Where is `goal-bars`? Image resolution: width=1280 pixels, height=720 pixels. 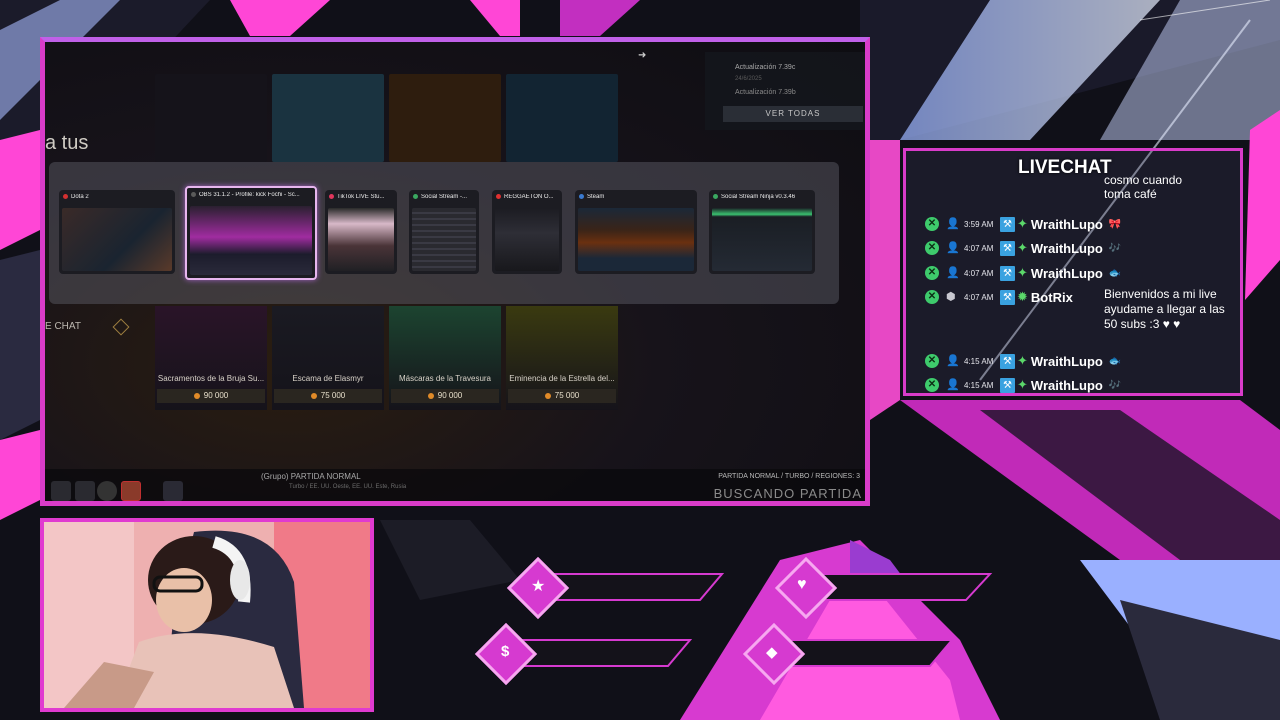 goal-bars is located at coordinates (745, 620).